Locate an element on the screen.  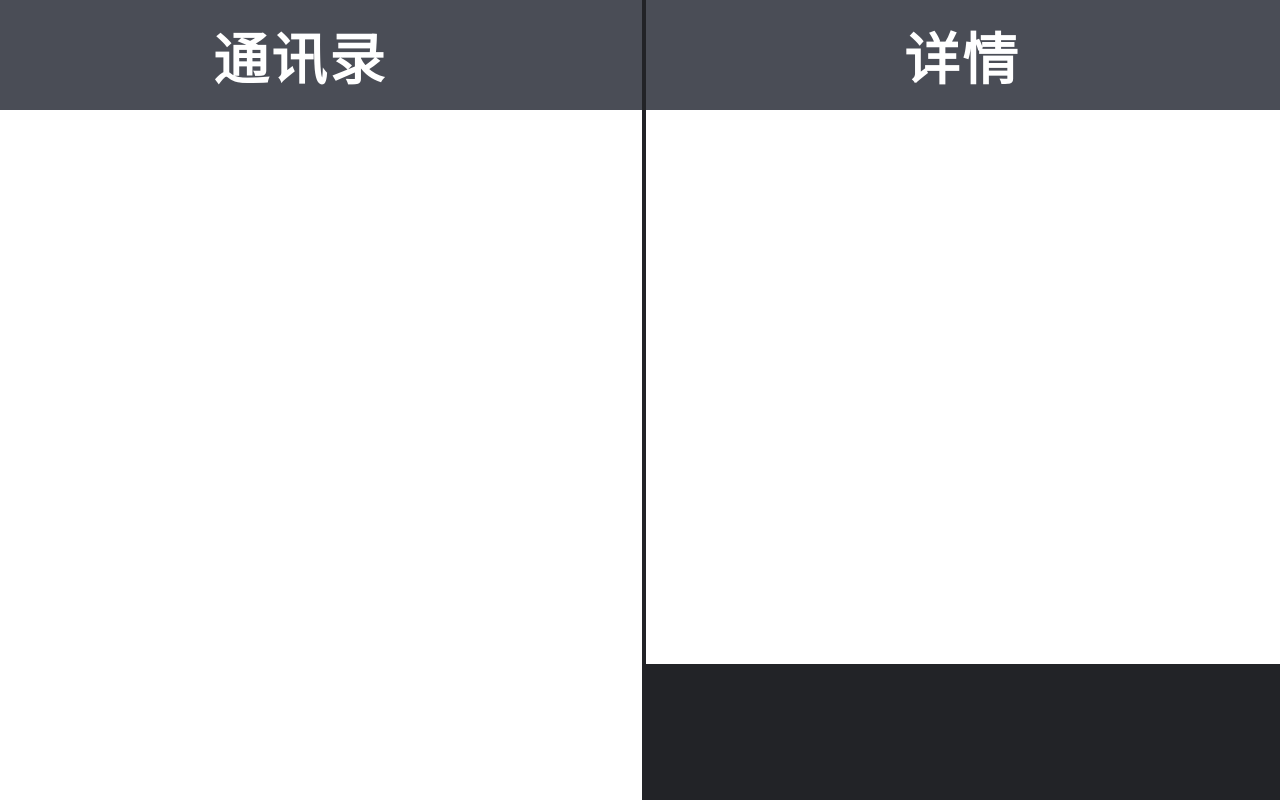
contacts-header: 通讯录 is located at coordinates (321, 55).